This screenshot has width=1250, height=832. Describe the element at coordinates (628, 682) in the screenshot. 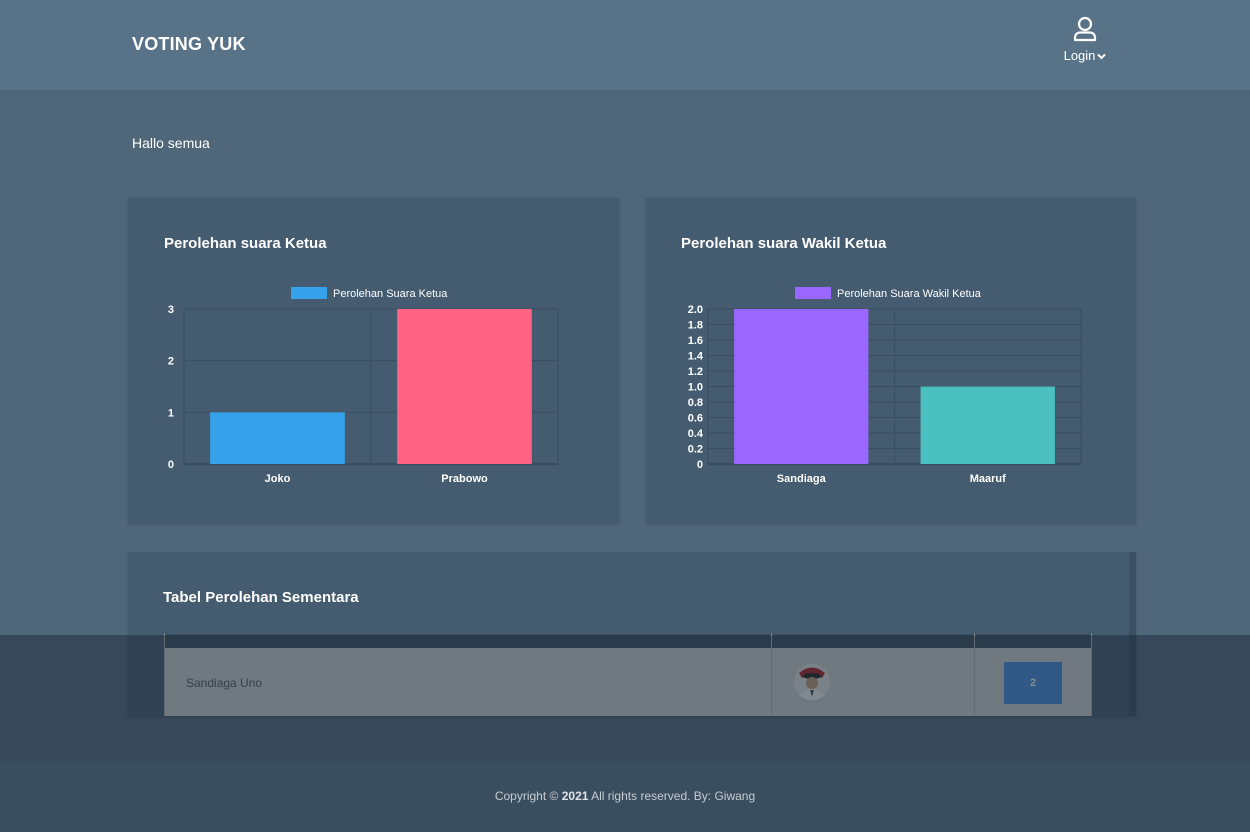

I see `table-row: Sandiaga Uno 2` at that location.